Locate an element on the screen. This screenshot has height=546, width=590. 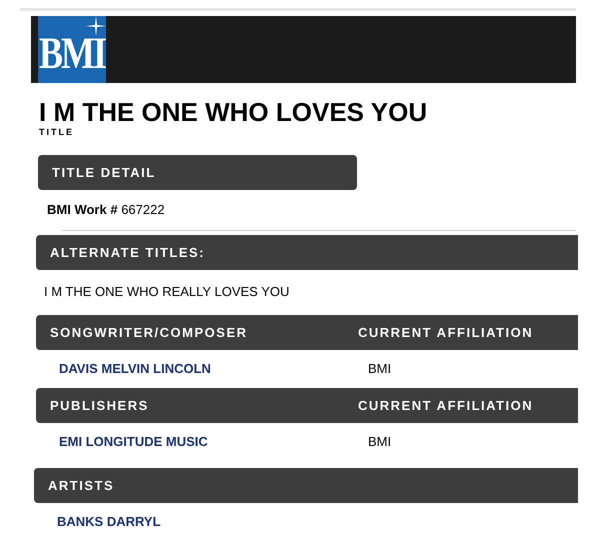
section-heading: PUBLISHERS is located at coordinates (99, 405).